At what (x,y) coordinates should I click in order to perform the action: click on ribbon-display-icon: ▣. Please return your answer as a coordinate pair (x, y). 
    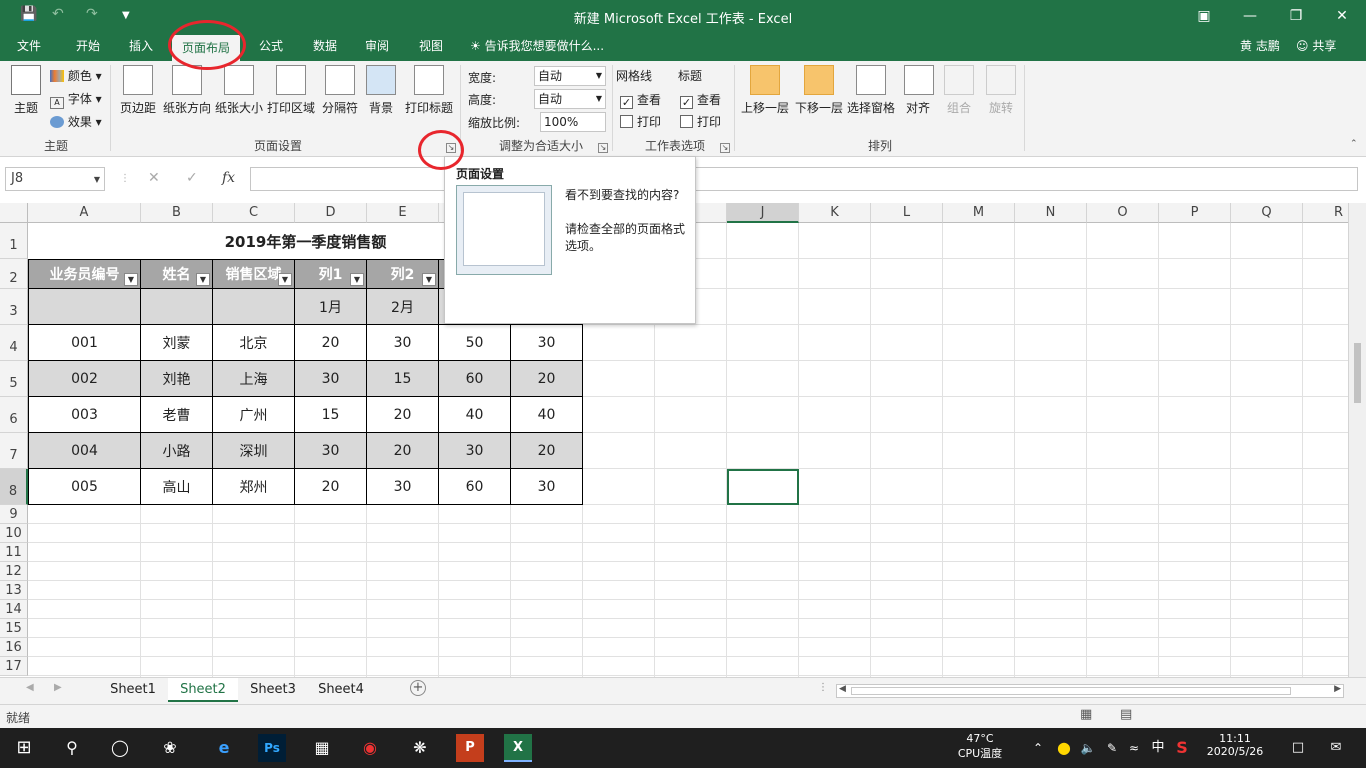
    Looking at the image, I should click on (1204, 16).